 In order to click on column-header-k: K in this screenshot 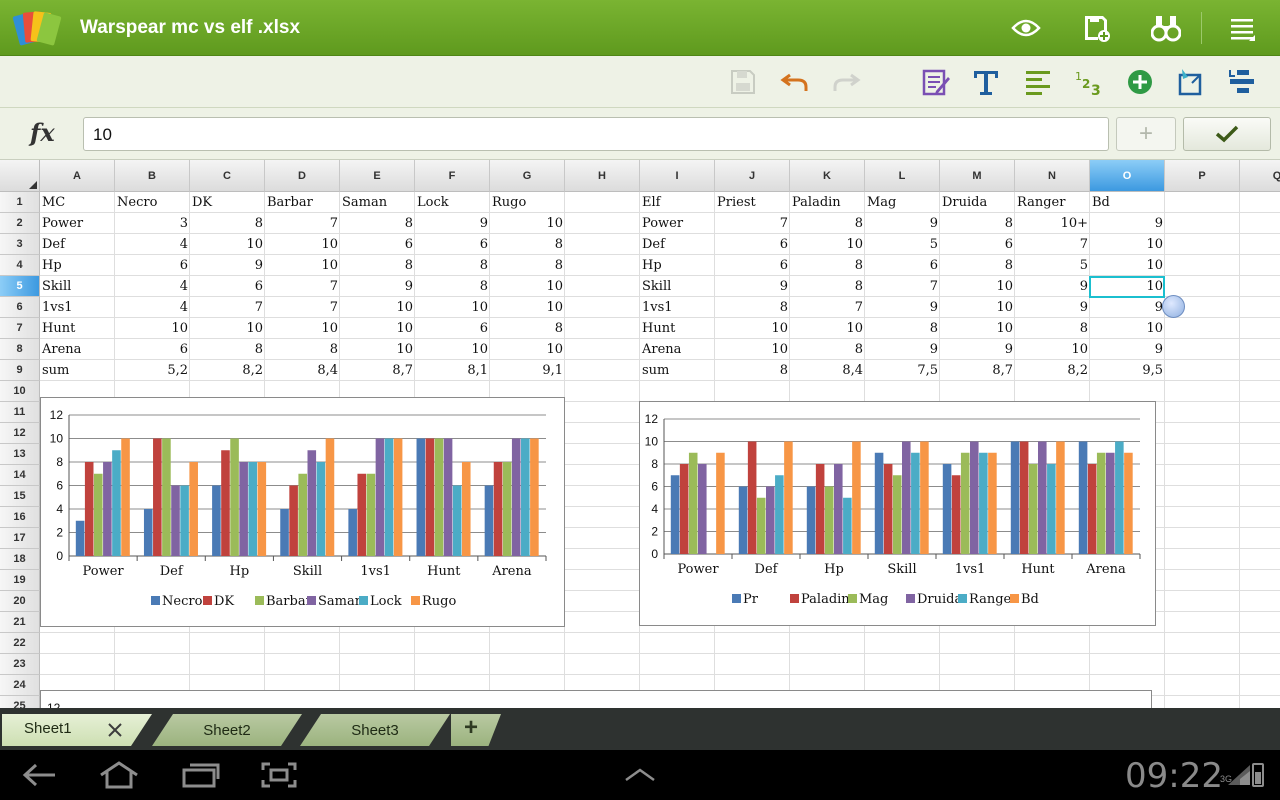, I will do `click(827, 176)`.